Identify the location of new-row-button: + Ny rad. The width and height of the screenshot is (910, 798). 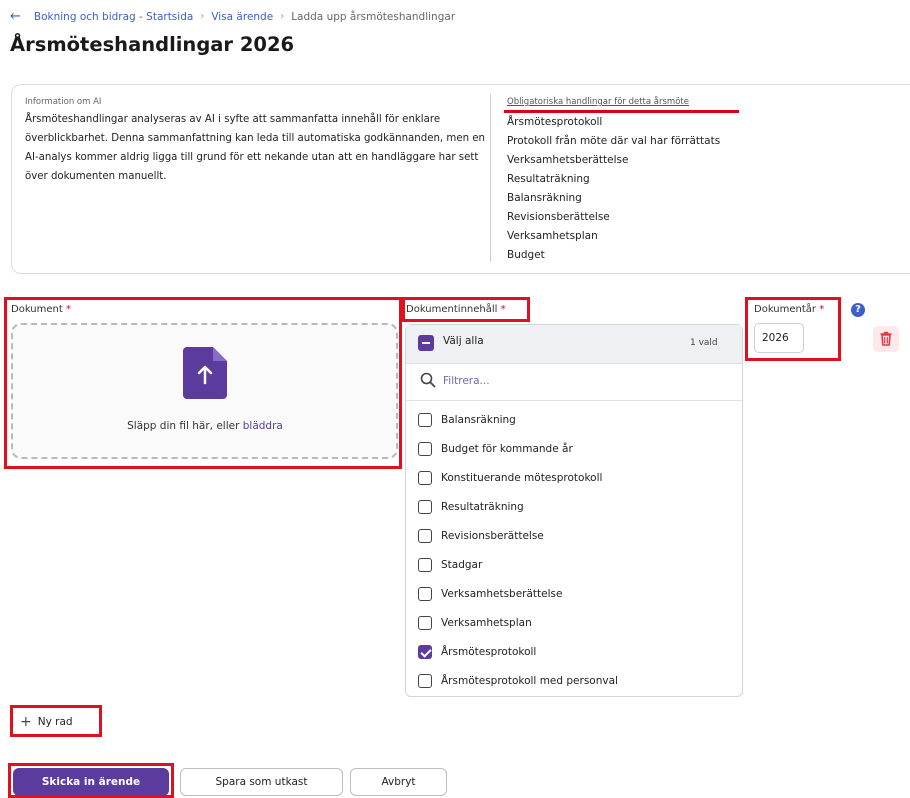
(57, 722).